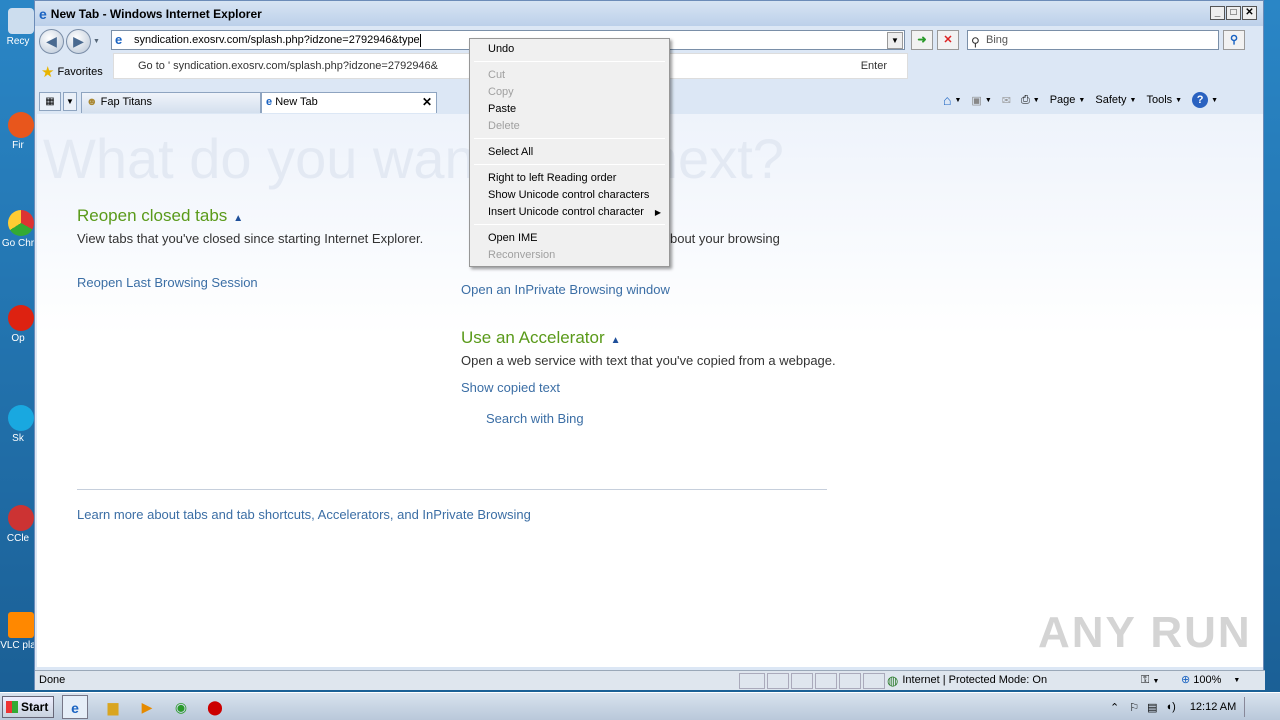 The height and width of the screenshot is (720, 1280). I want to click on tab-fap-titans: ☻ Fap Titans, so click(171, 102).